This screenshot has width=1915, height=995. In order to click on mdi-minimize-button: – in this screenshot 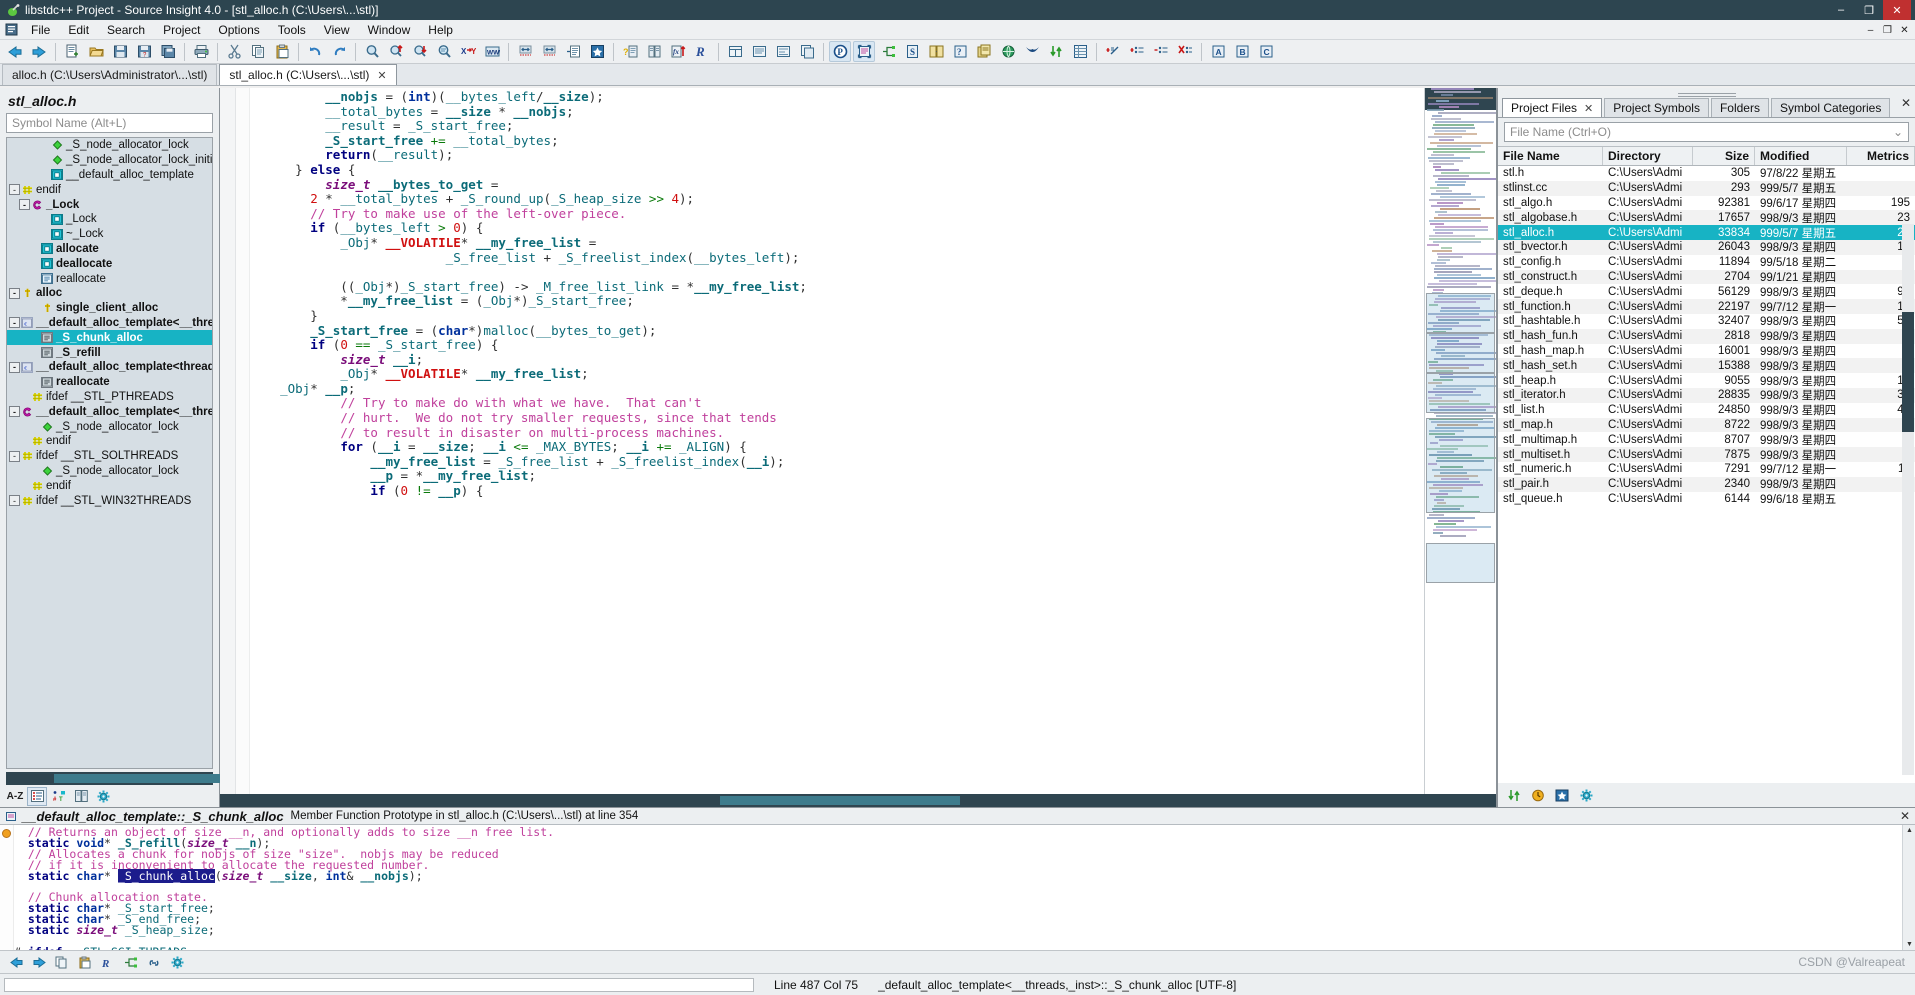, I will do `click(1870, 30)`.